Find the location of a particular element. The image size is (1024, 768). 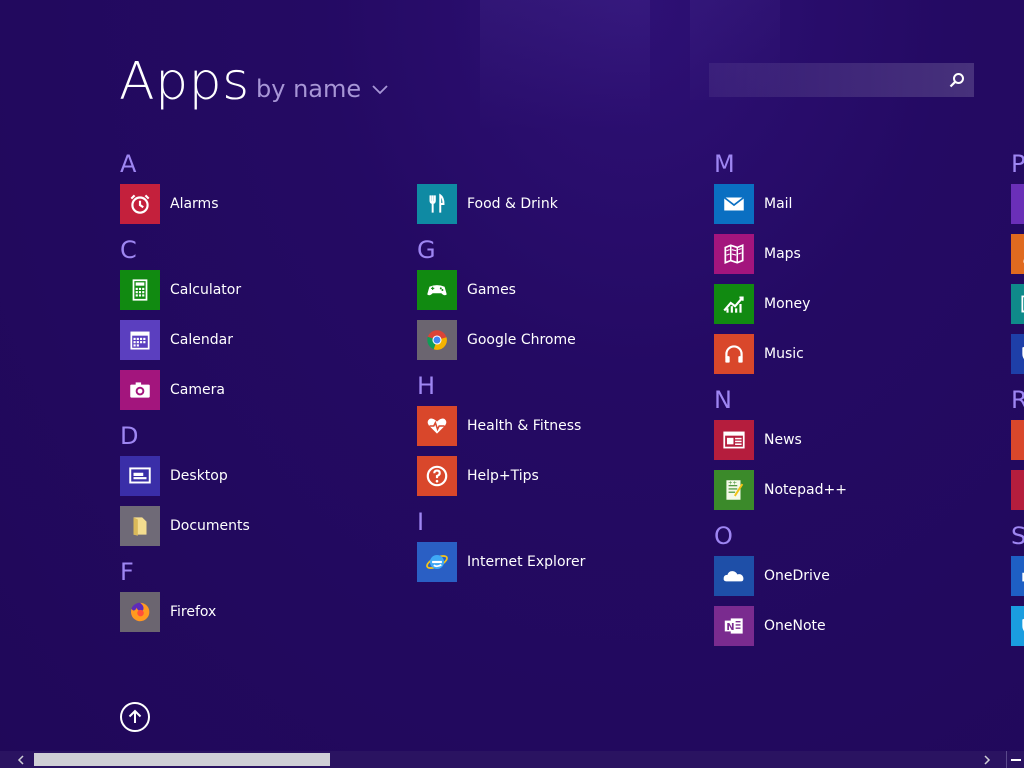

app-tile-notepad: ++ Notepad++ is located at coordinates (780, 490).